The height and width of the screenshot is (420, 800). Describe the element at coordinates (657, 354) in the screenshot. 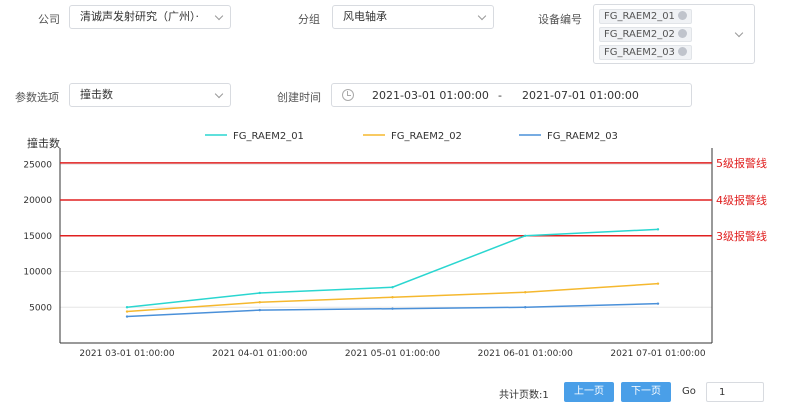

I see `x-tick-label: 2021 07-01 01:00:00` at that location.